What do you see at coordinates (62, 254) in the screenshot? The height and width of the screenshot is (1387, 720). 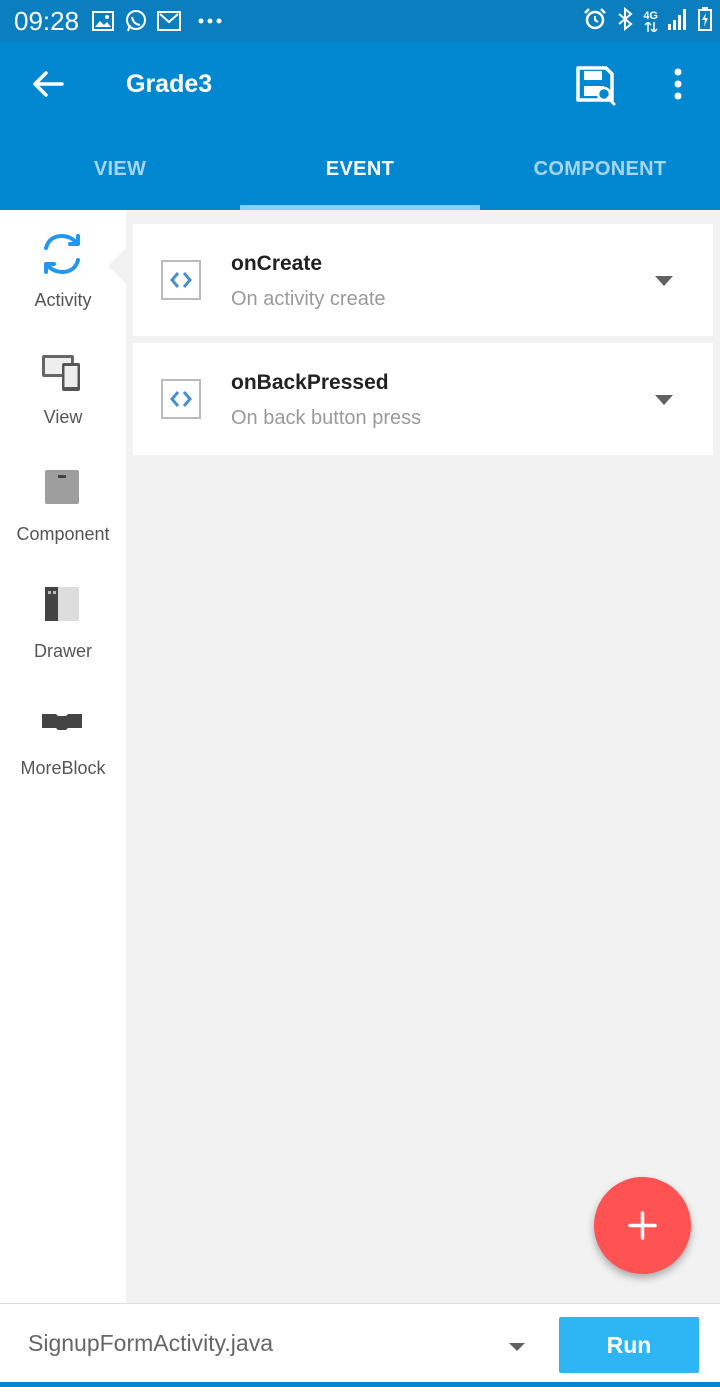 I see `activity-refresh-icon` at bounding box center [62, 254].